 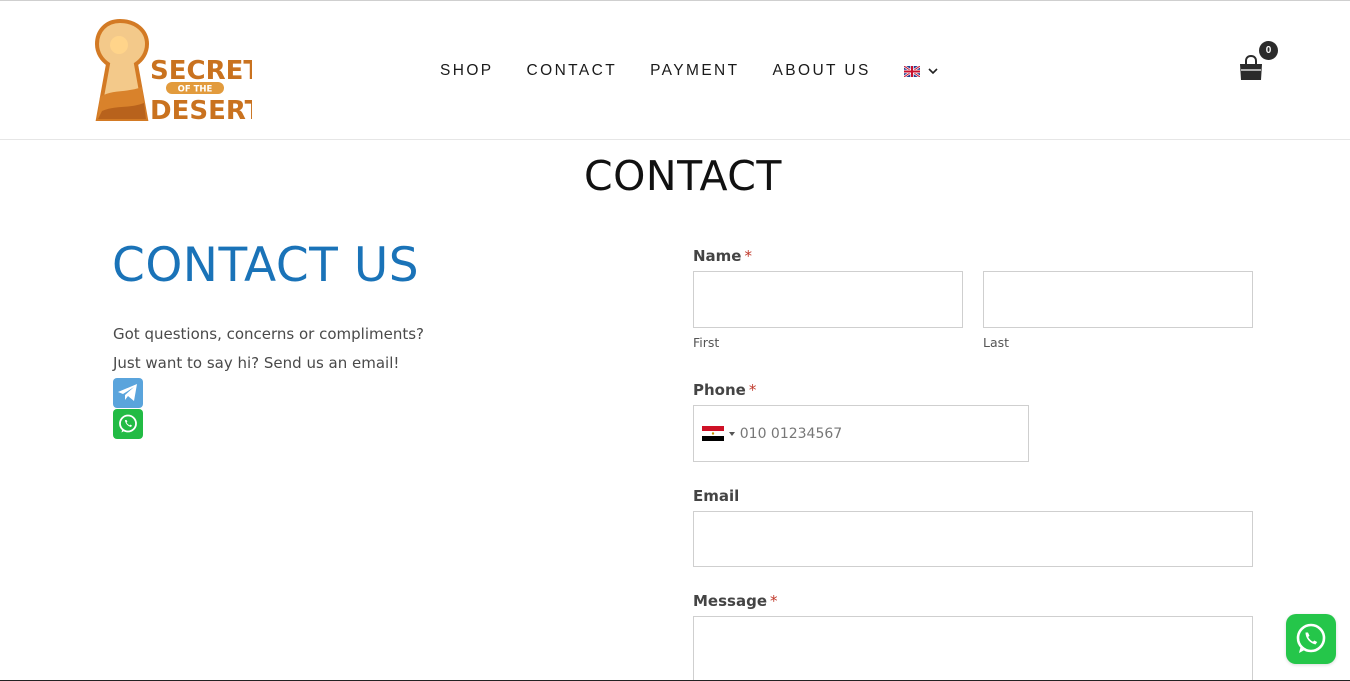 I want to click on email-label: Email, so click(x=716, y=496).